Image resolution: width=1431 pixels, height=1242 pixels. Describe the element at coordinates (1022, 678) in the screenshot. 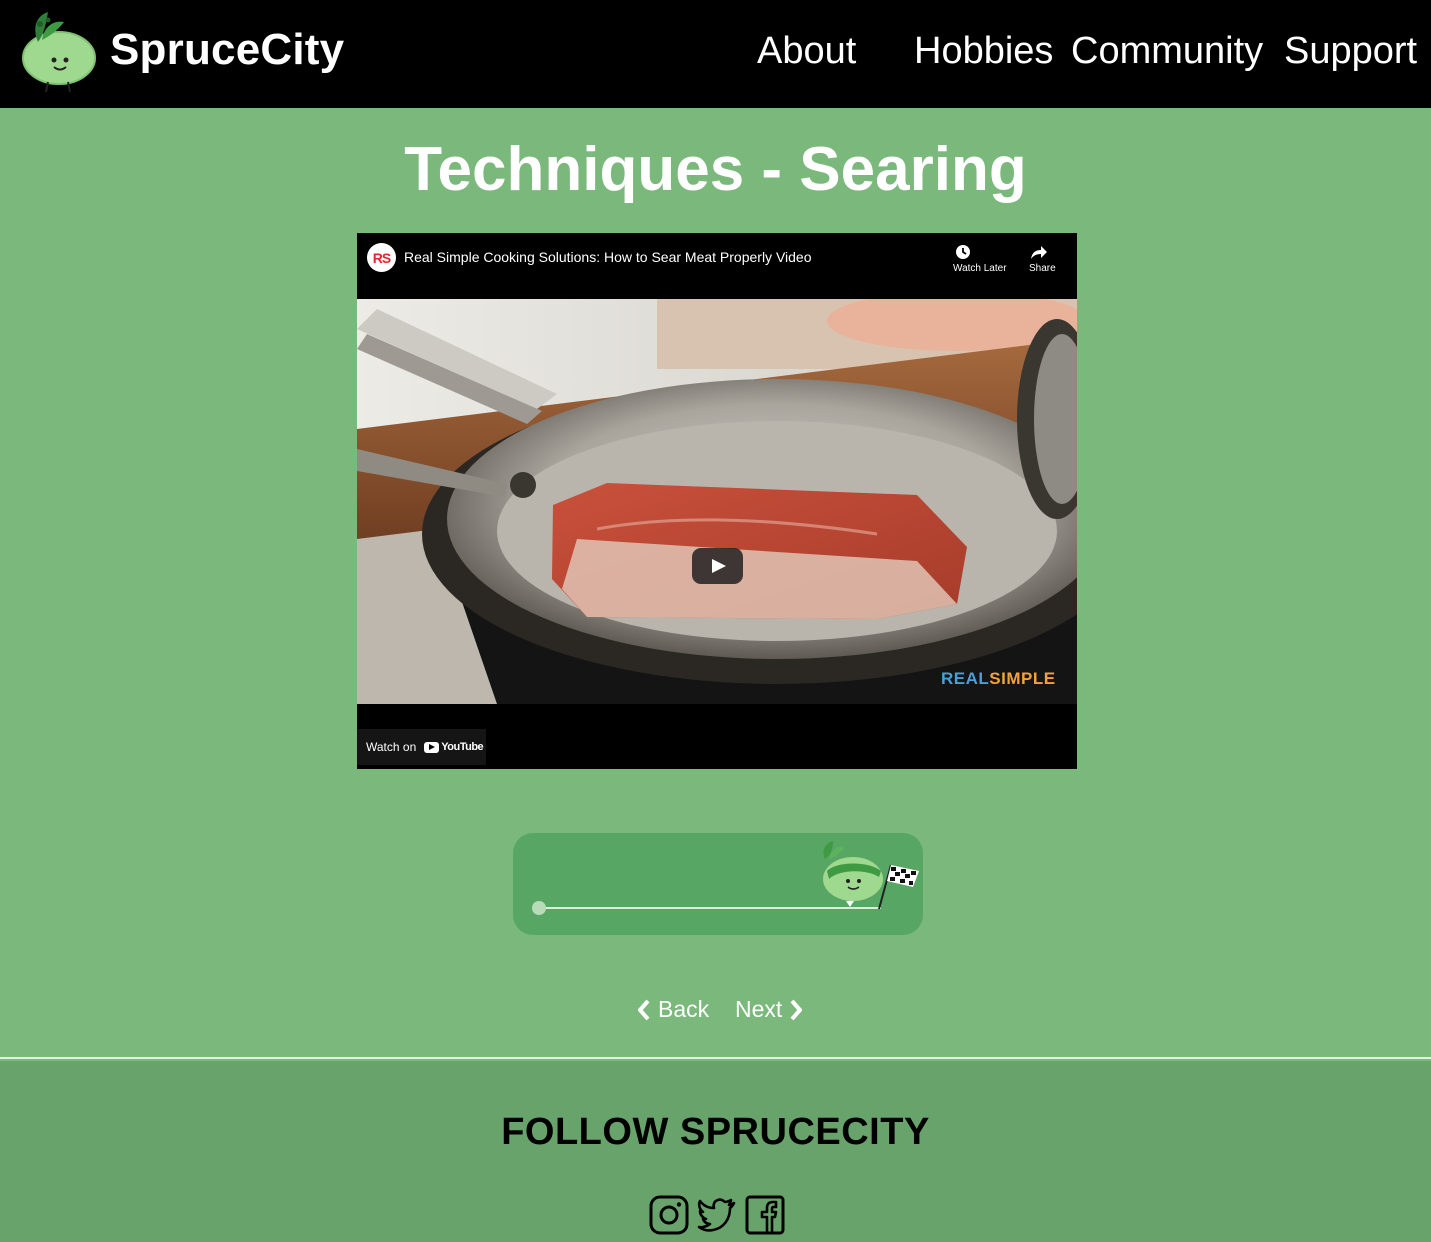

I see `watermark-simple: SIMPLE` at that location.